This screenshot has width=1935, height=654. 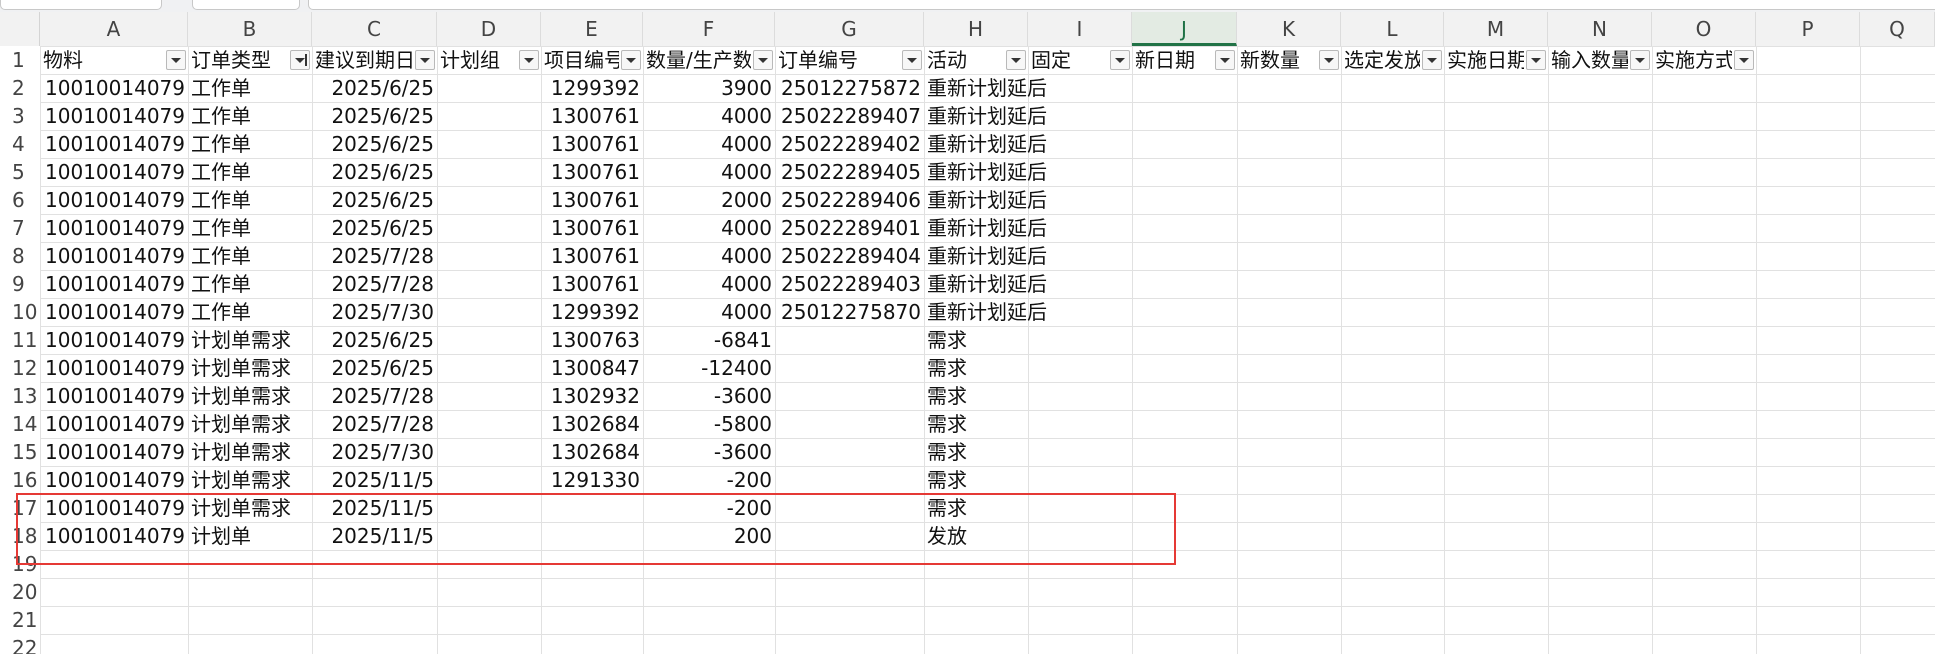 I want to click on row-header-5: 5, so click(x=20, y=172).